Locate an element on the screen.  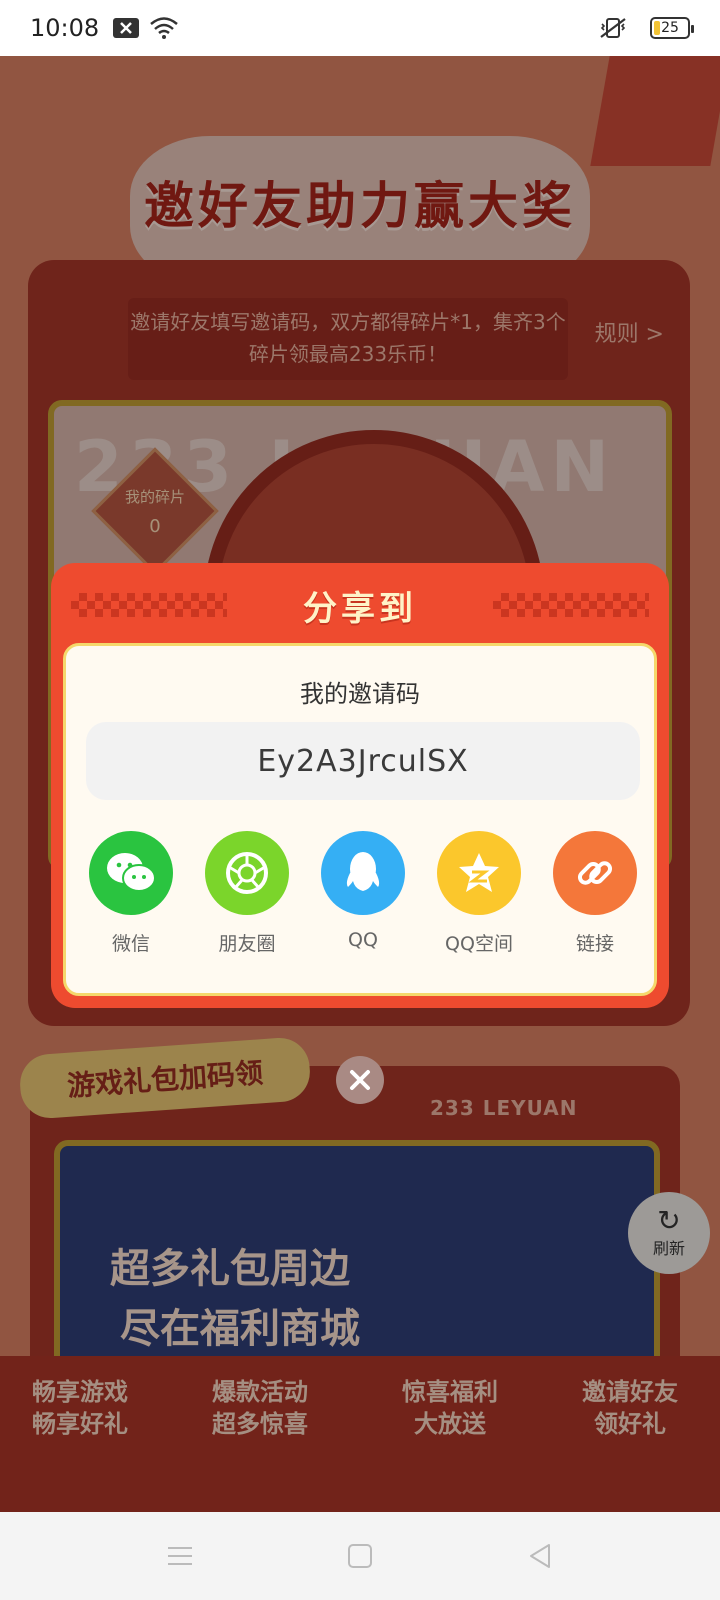
close-icon is located at coordinates (360, 1080).